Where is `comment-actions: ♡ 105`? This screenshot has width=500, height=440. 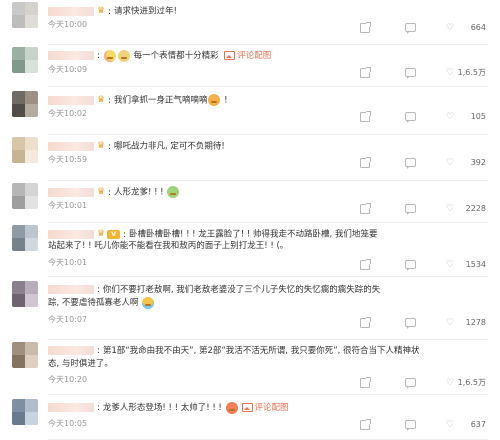
comment-actions: ♡ 105 is located at coordinates (421, 117).